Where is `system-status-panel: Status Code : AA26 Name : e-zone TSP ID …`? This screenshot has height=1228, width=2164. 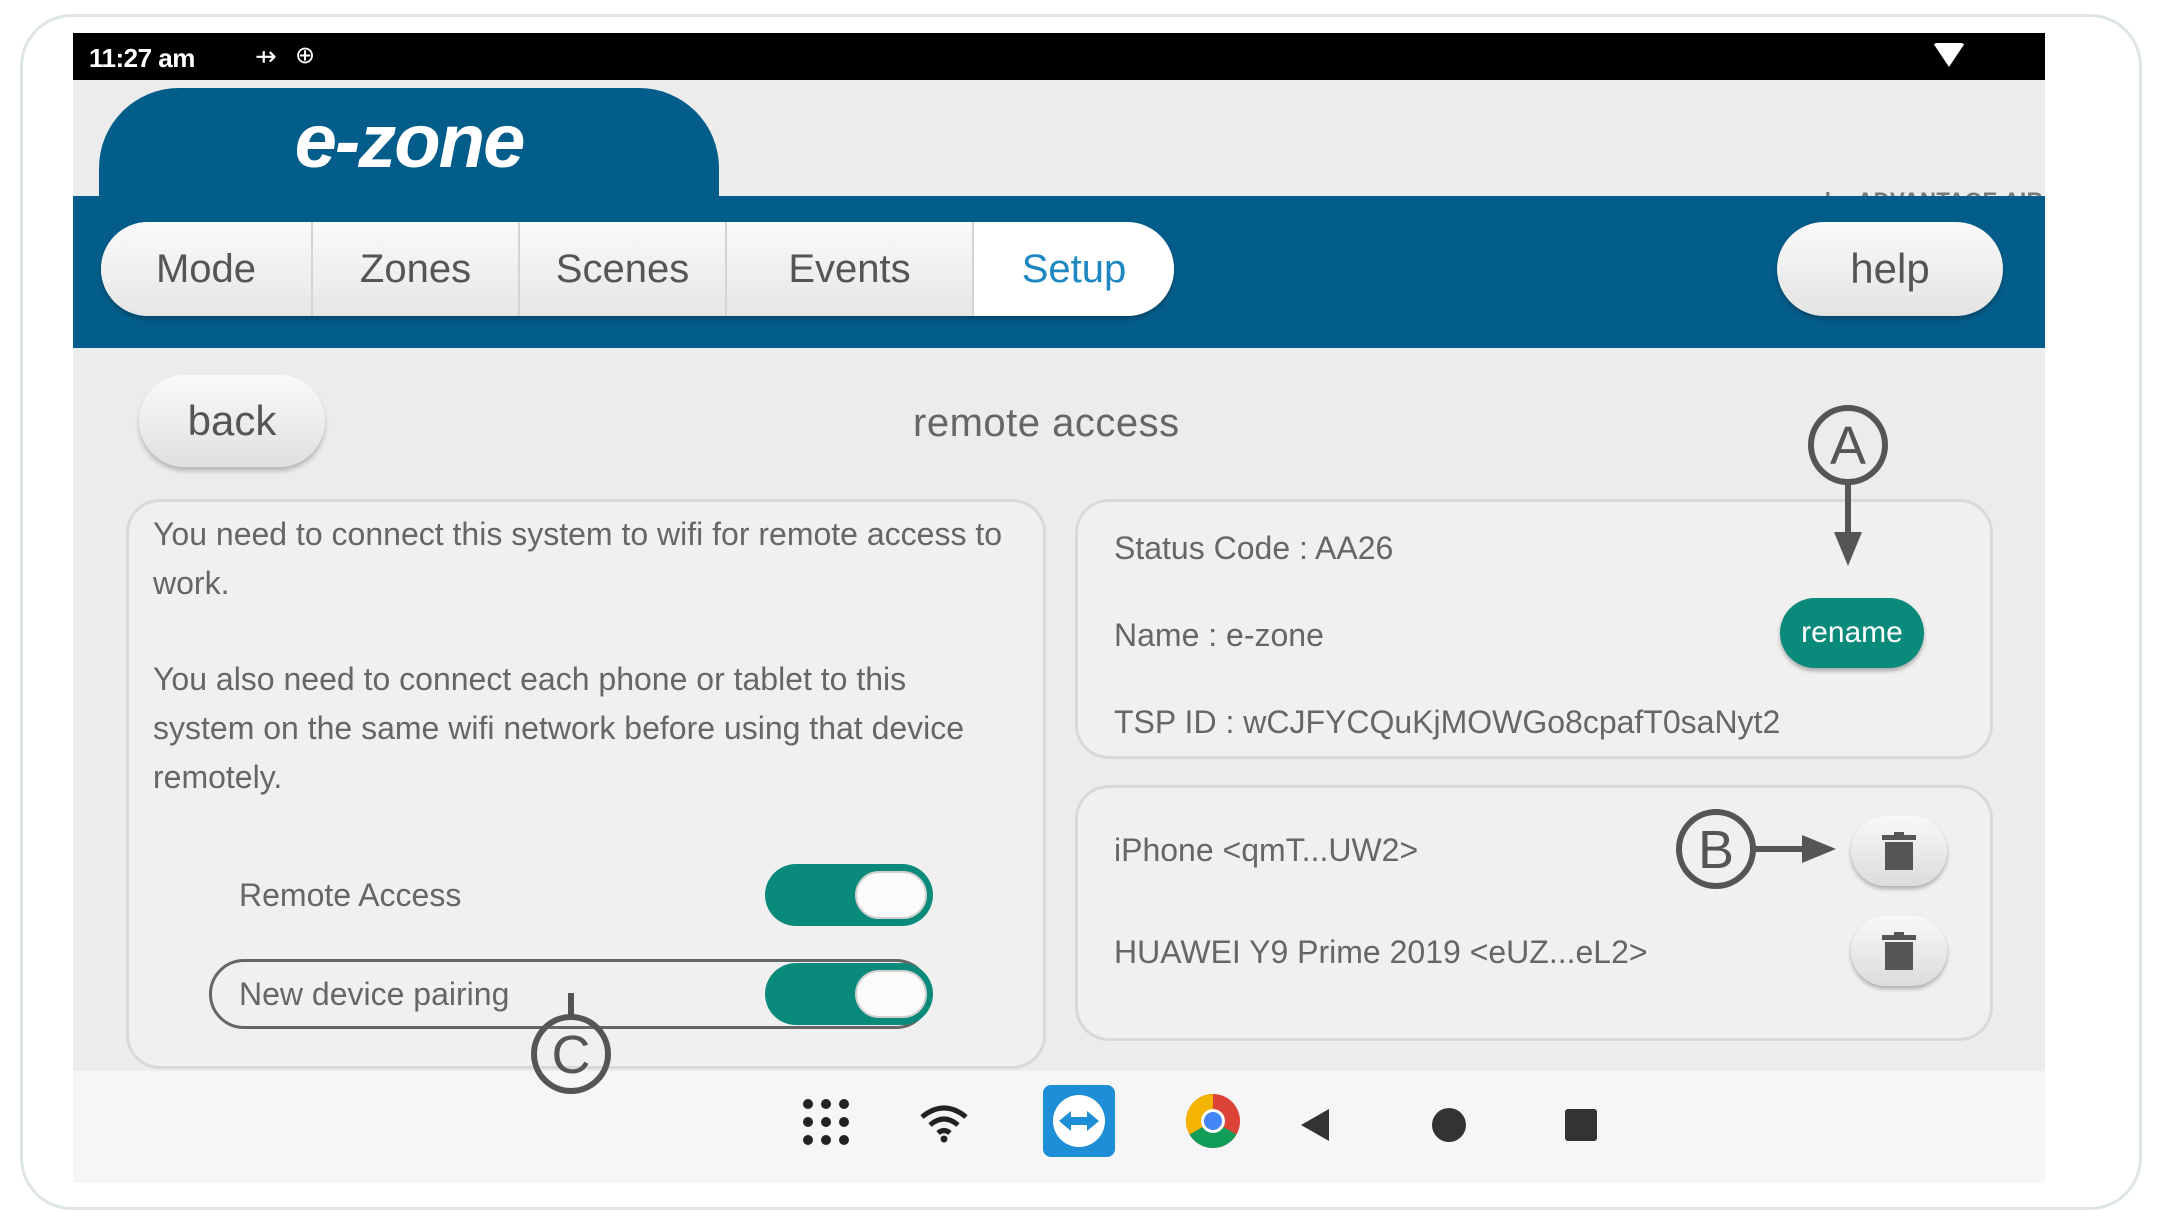
system-status-panel: Status Code : AA26 Name : e-zone TSP ID … is located at coordinates (1534, 629).